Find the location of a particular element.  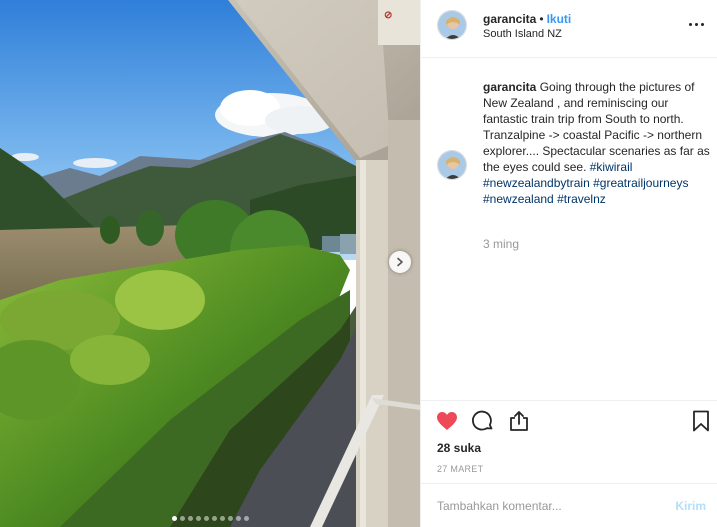

more-options-button is located at coordinates (696, 24).